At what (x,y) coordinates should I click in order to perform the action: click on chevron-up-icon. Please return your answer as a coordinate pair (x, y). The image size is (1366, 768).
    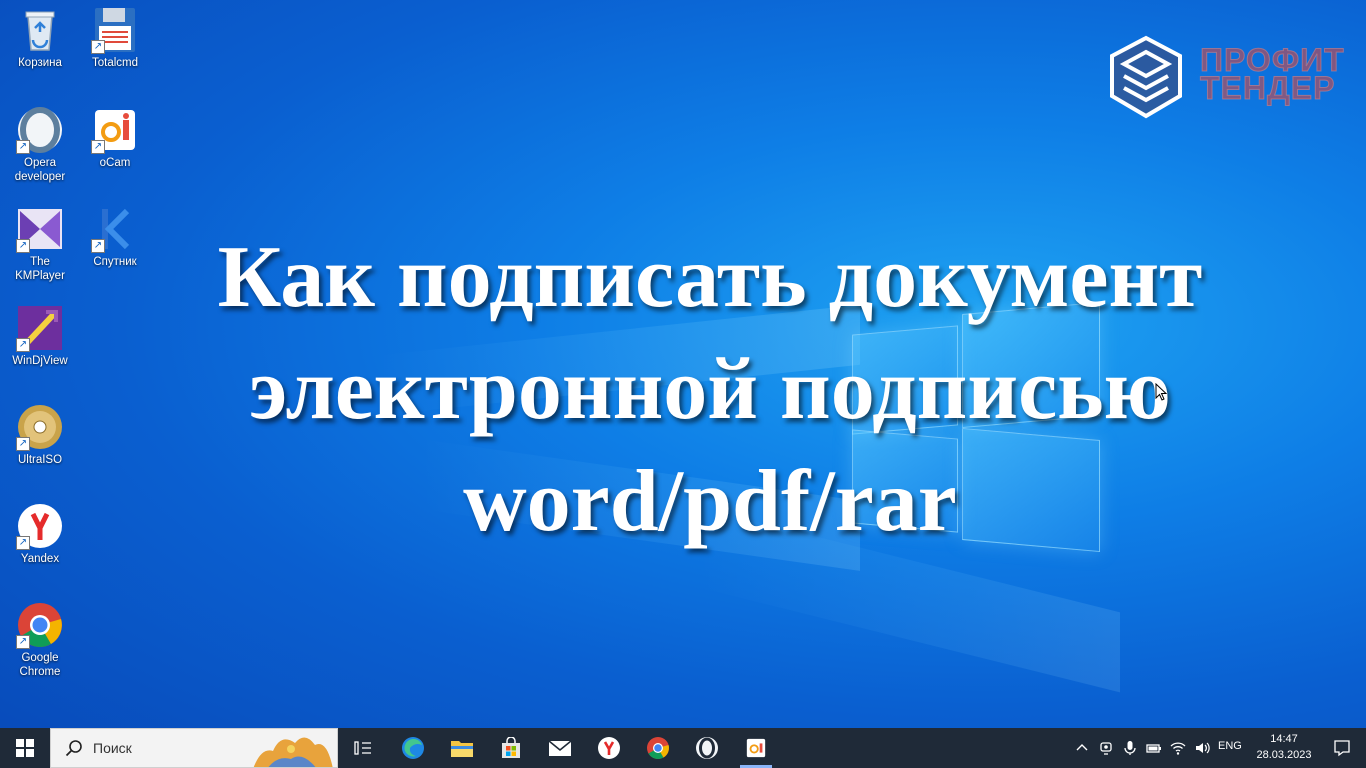
    Looking at the image, I should click on (1082, 748).